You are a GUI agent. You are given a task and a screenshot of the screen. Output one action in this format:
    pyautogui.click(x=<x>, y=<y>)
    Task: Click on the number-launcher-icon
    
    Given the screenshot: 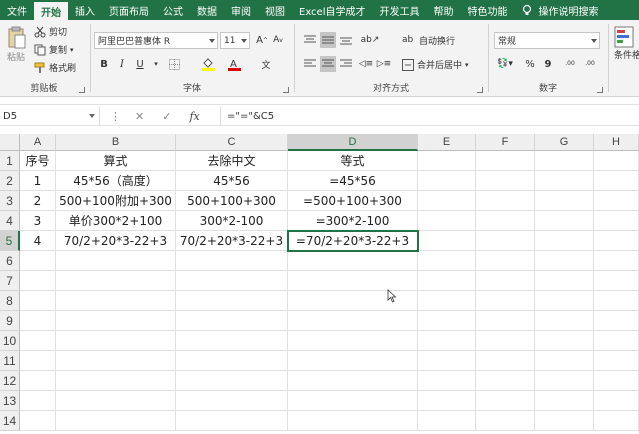 What is the action you would take?
    pyautogui.click(x=600, y=90)
    